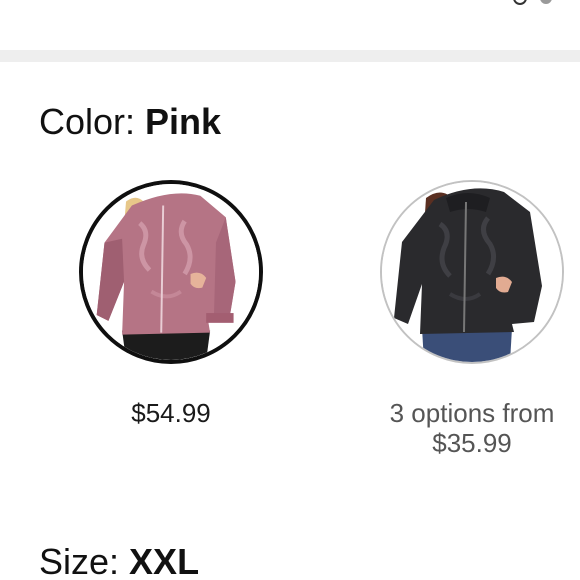  What do you see at coordinates (92, 121) in the screenshot?
I see `color-label: Color:` at bounding box center [92, 121].